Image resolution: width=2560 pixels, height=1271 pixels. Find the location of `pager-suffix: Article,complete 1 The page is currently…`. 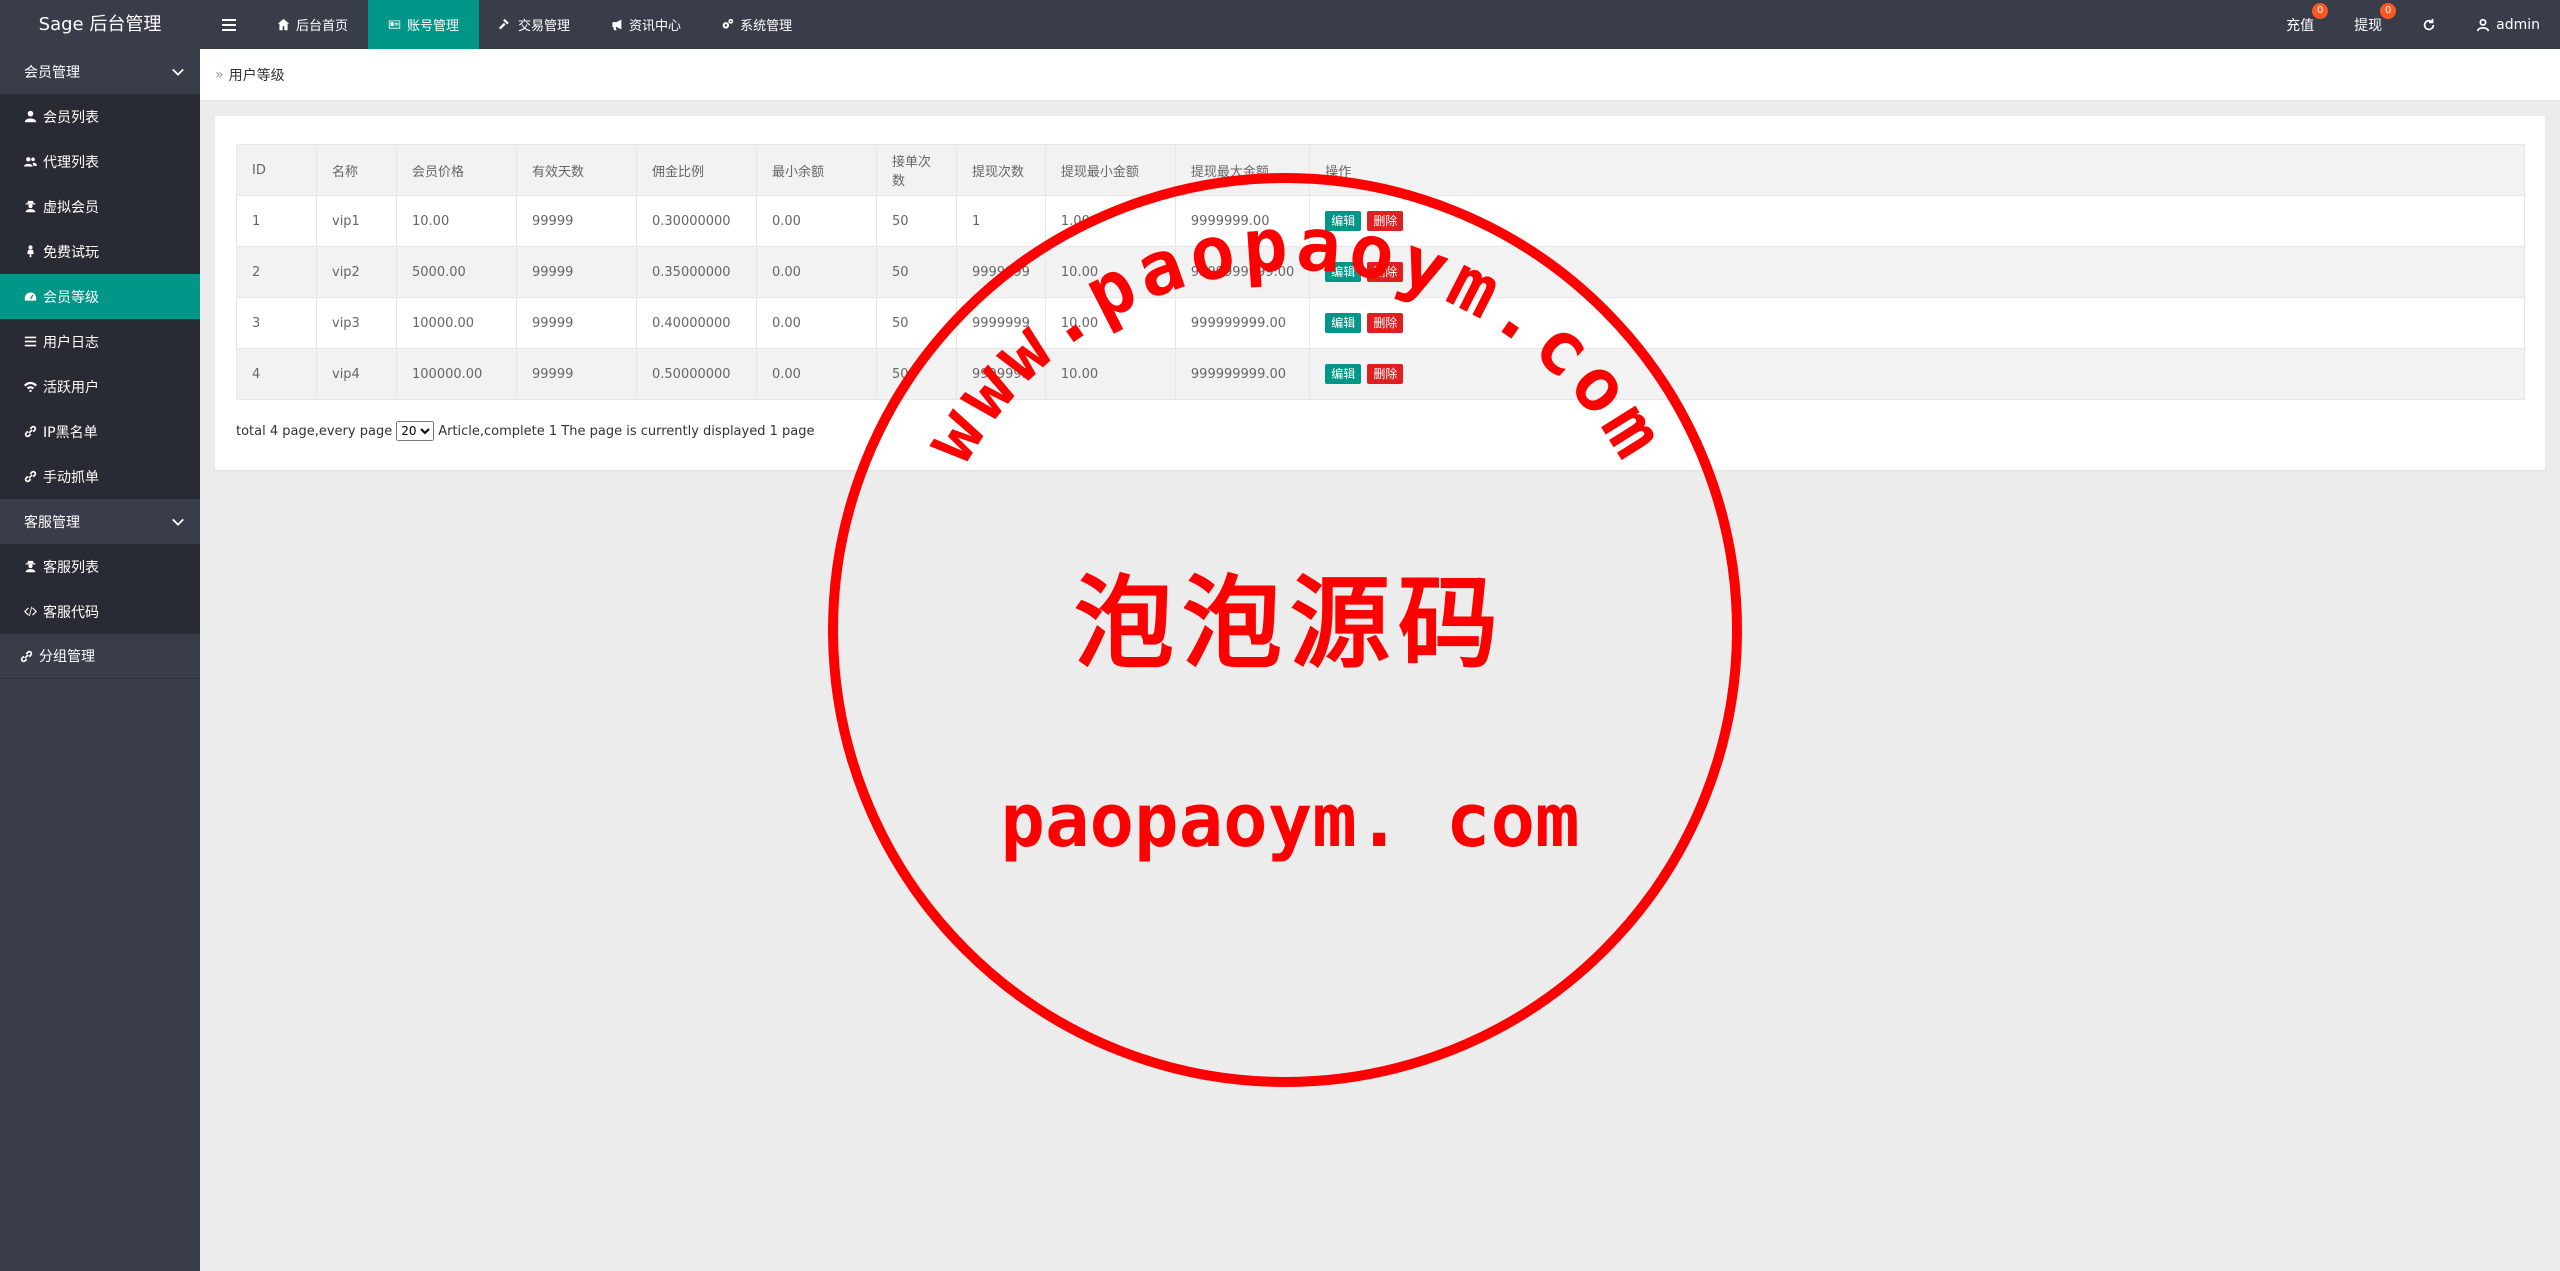

pager-suffix: Article,complete 1 The page is currently… is located at coordinates (626, 431).